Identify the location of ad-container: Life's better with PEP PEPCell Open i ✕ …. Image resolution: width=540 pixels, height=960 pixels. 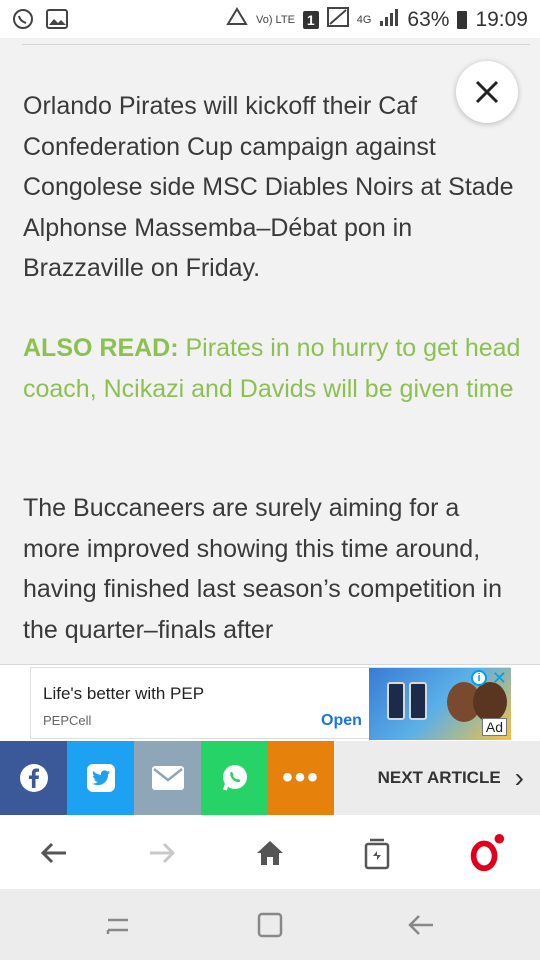
(270, 703).